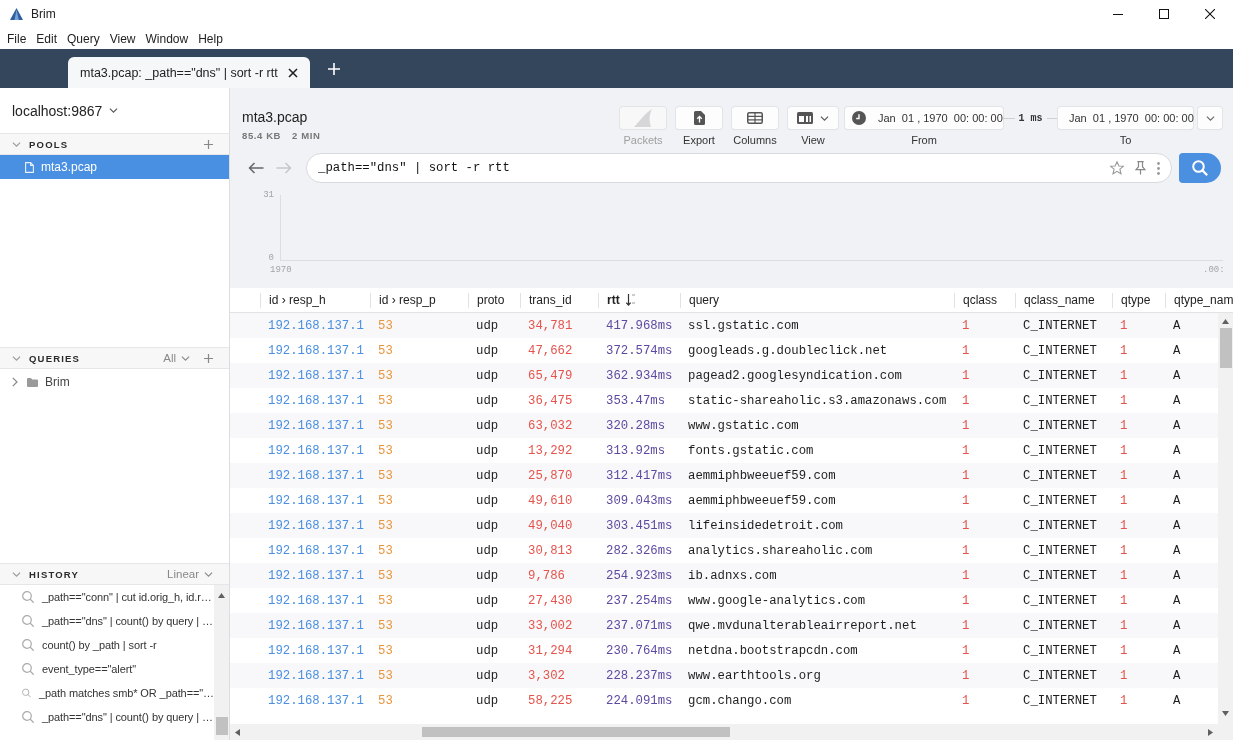 The width and height of the screenshot is (1233, 740). What do you see at coordinates (739, 168) in the screenshot?
I see `search-field: _path=="dns" | sort -r rtt` at bounding box center [739, 168].